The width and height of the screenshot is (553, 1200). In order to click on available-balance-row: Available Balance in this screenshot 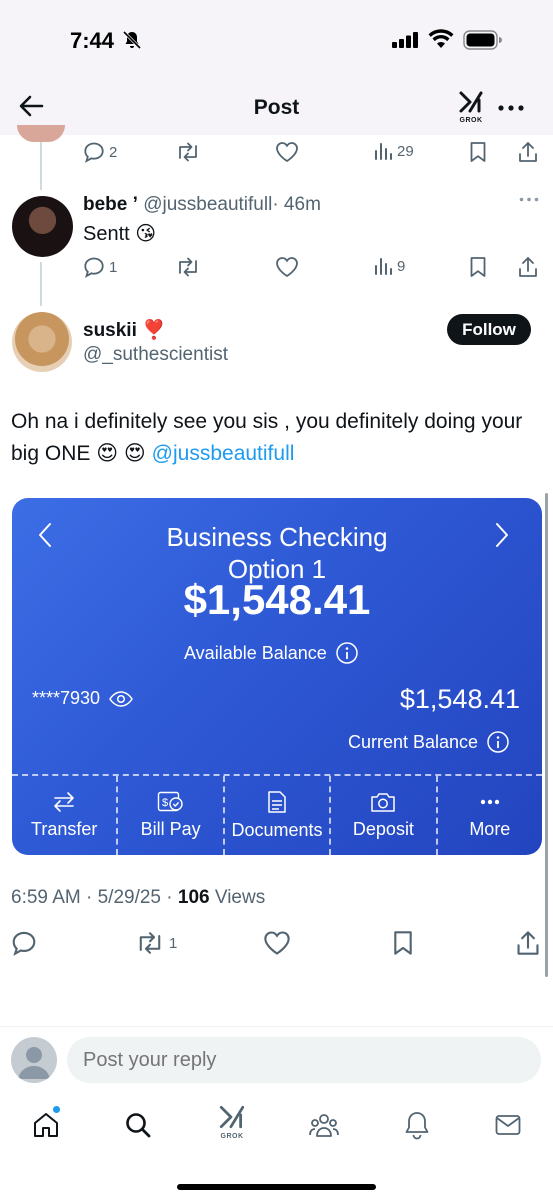, I will do `click(271, 653)`.